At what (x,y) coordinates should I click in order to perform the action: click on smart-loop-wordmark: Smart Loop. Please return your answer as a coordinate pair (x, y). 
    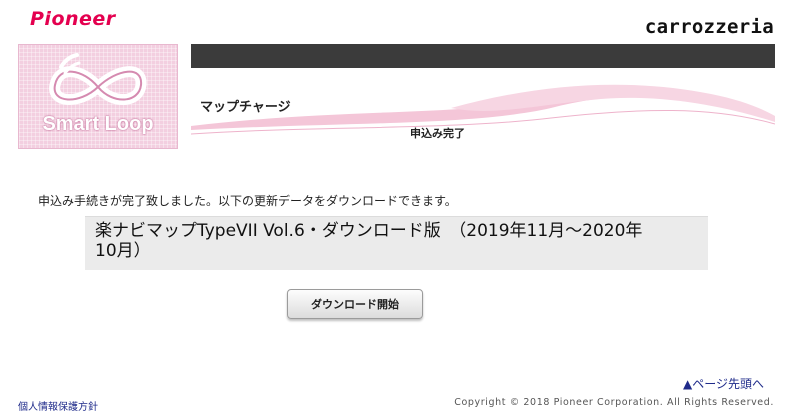
    Looking at the image, I should click on (98, 124).